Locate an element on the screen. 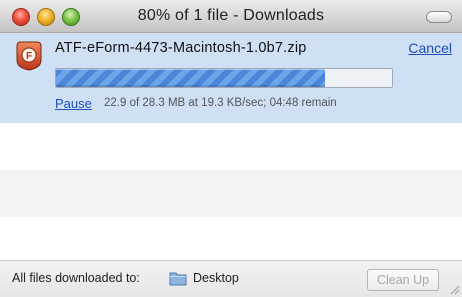 The width and height of the screenshot is (462, 297). destination-label: All files downloaded to: is located at coordinates (76, 278).